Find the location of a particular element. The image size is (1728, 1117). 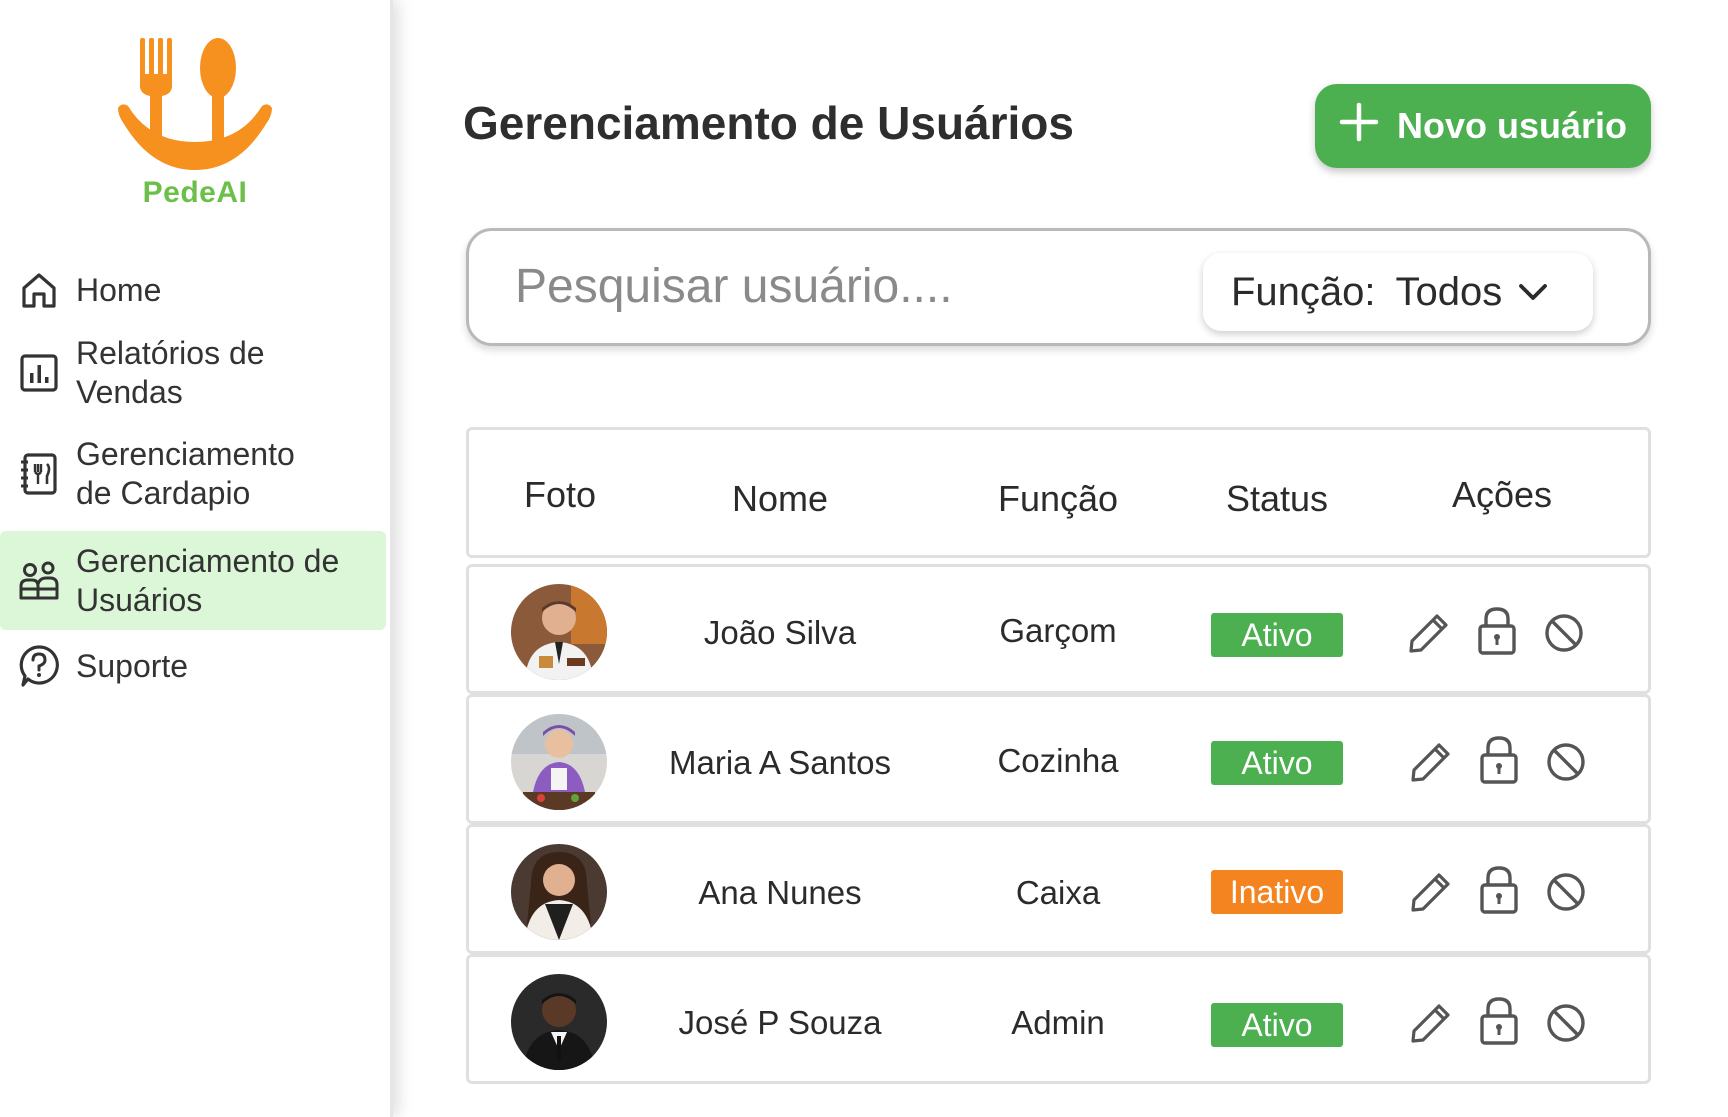

sidebar-item-label: Relatórios de is located at coordinates (170, 353).